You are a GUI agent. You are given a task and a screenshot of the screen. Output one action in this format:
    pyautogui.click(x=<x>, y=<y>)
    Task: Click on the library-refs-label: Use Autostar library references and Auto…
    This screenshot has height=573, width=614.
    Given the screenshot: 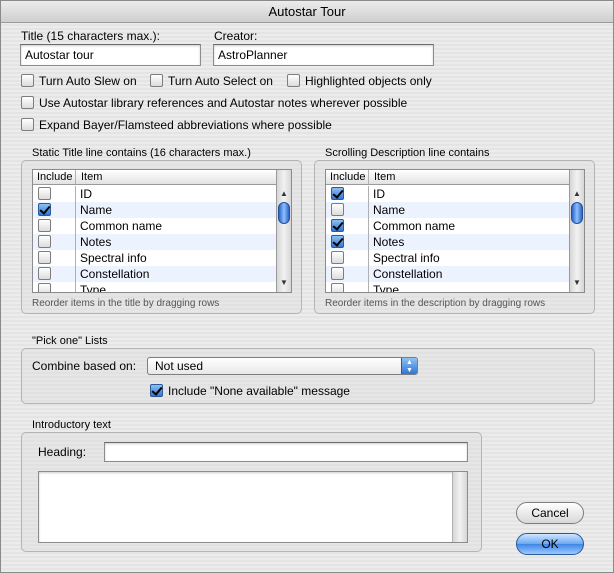 What is the action you would take?
    pyautogui.click(x=223, y=103)
    